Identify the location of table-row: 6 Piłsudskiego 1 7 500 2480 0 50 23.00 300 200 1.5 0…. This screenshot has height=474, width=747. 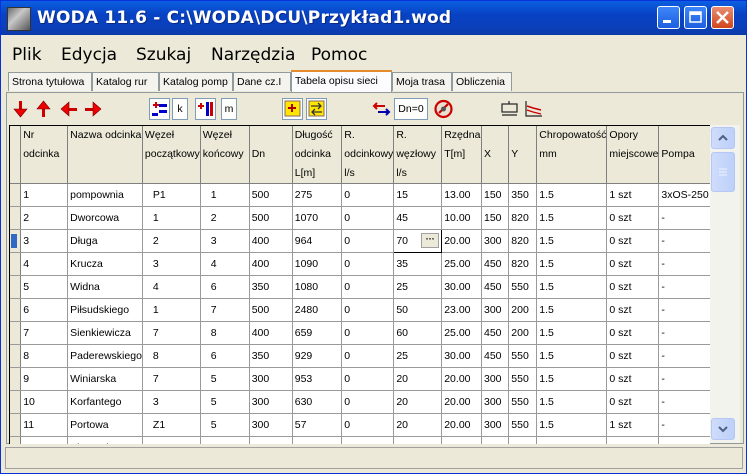
(360, 310).